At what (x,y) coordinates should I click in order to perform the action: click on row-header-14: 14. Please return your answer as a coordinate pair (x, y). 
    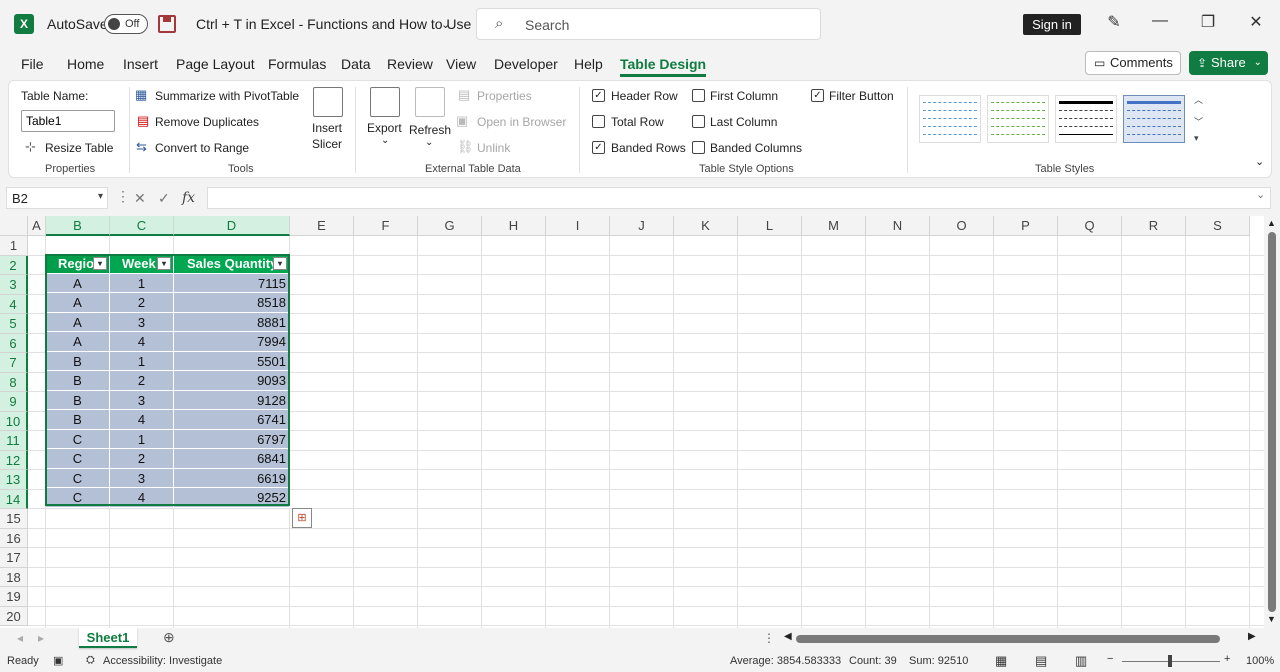
    Looking at the image, I should click on (14, 499).